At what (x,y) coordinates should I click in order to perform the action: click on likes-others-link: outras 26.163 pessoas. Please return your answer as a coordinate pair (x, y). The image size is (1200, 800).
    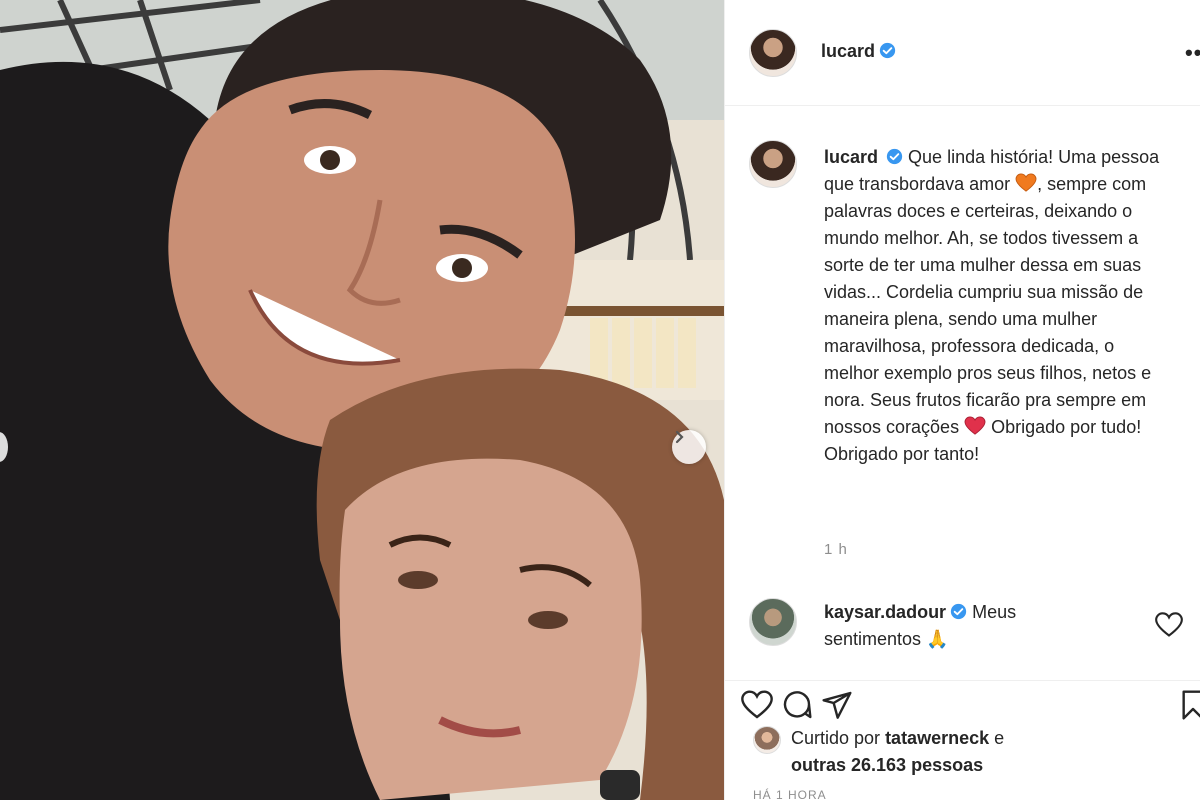
    Looking at the image, I should click on (887, 765).